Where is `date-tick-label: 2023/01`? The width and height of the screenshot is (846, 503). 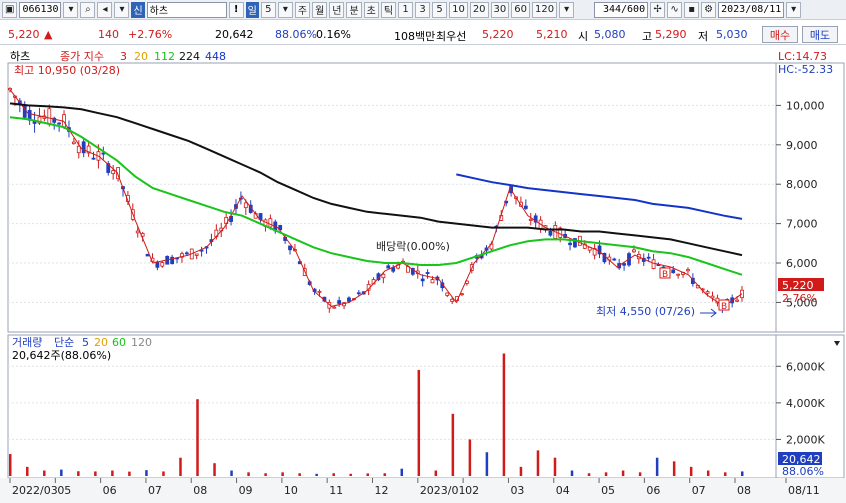 date-tick-label: 2023/01 is located at coordinates (443, 490).